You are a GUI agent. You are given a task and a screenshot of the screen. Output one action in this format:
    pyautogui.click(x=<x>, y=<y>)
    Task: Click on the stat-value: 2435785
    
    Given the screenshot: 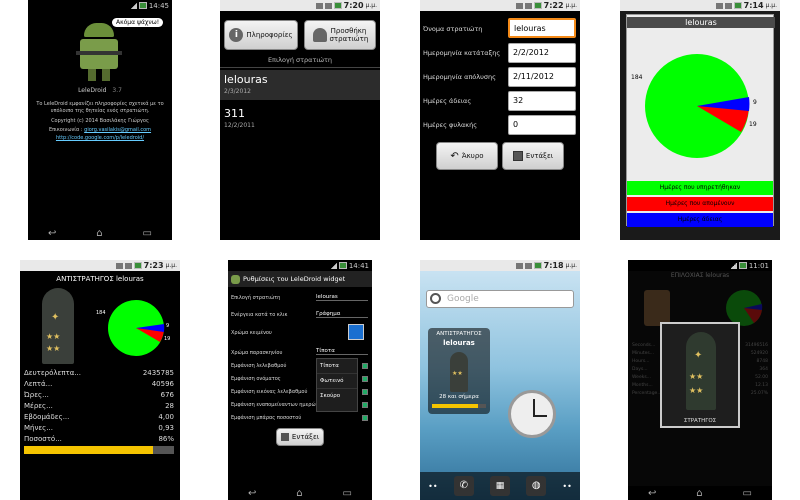 What is the action you would take?
    pyautogui.click(x=158, y=373)
    